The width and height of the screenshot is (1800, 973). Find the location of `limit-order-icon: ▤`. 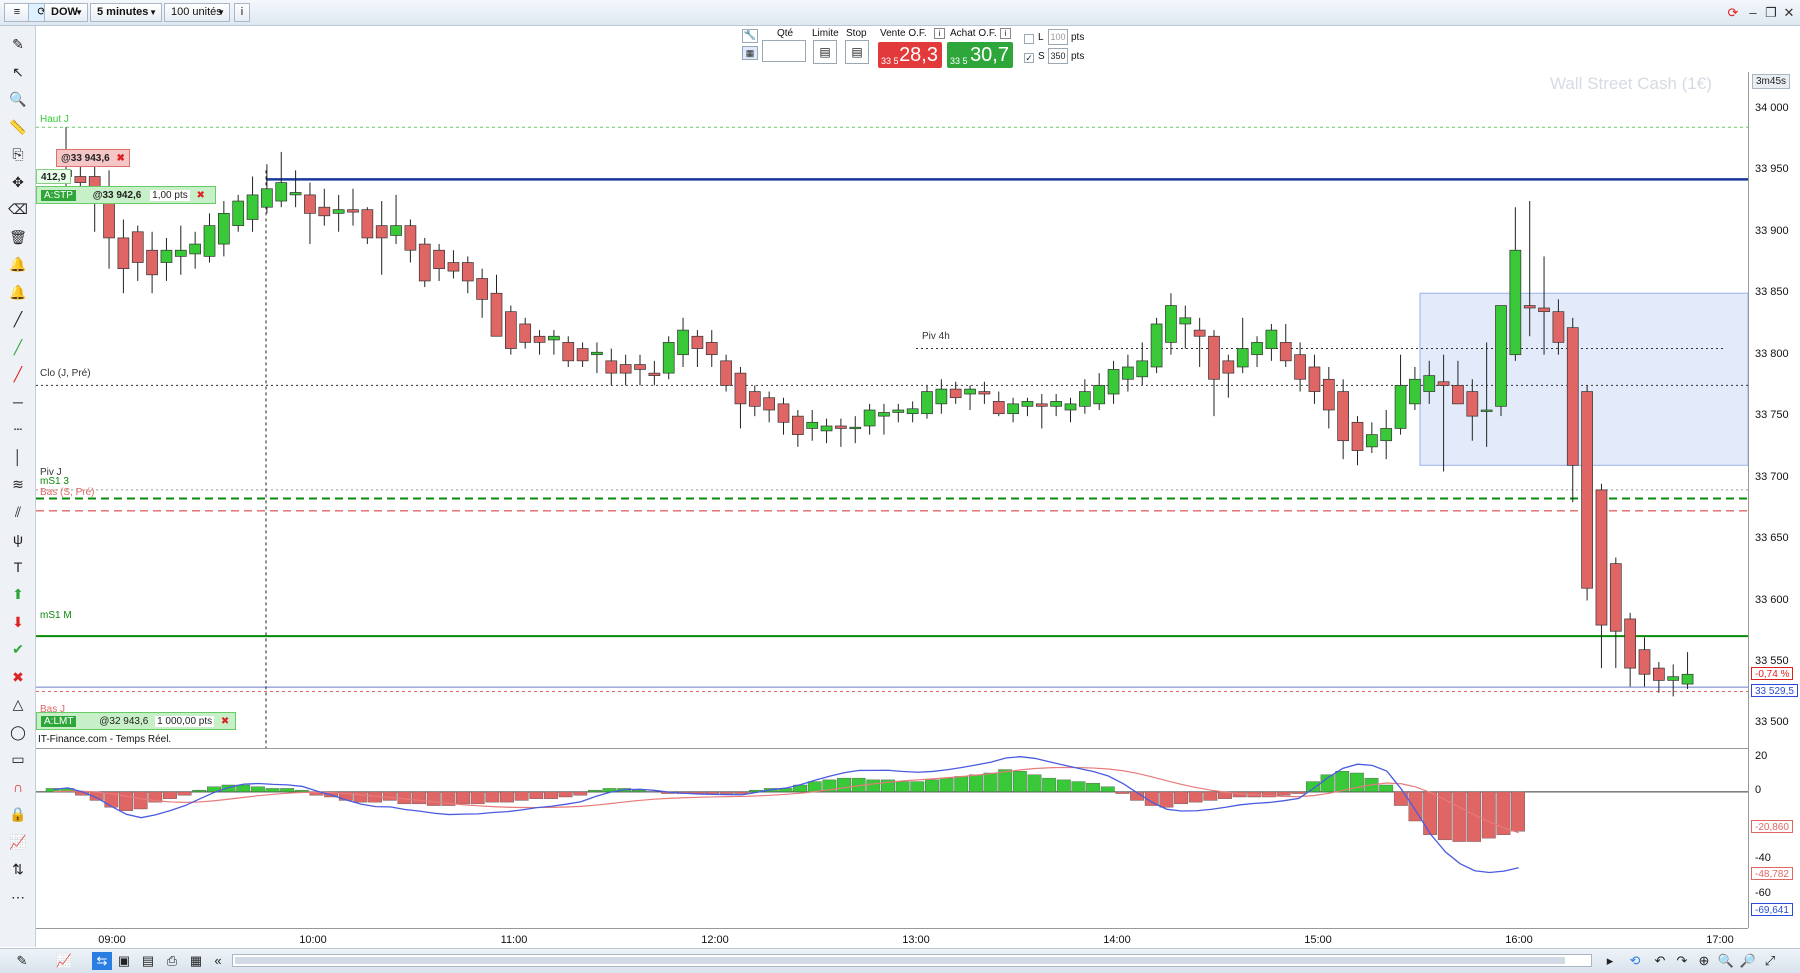

limit-order-icon: ▤ is located at coordinates (825, 52).